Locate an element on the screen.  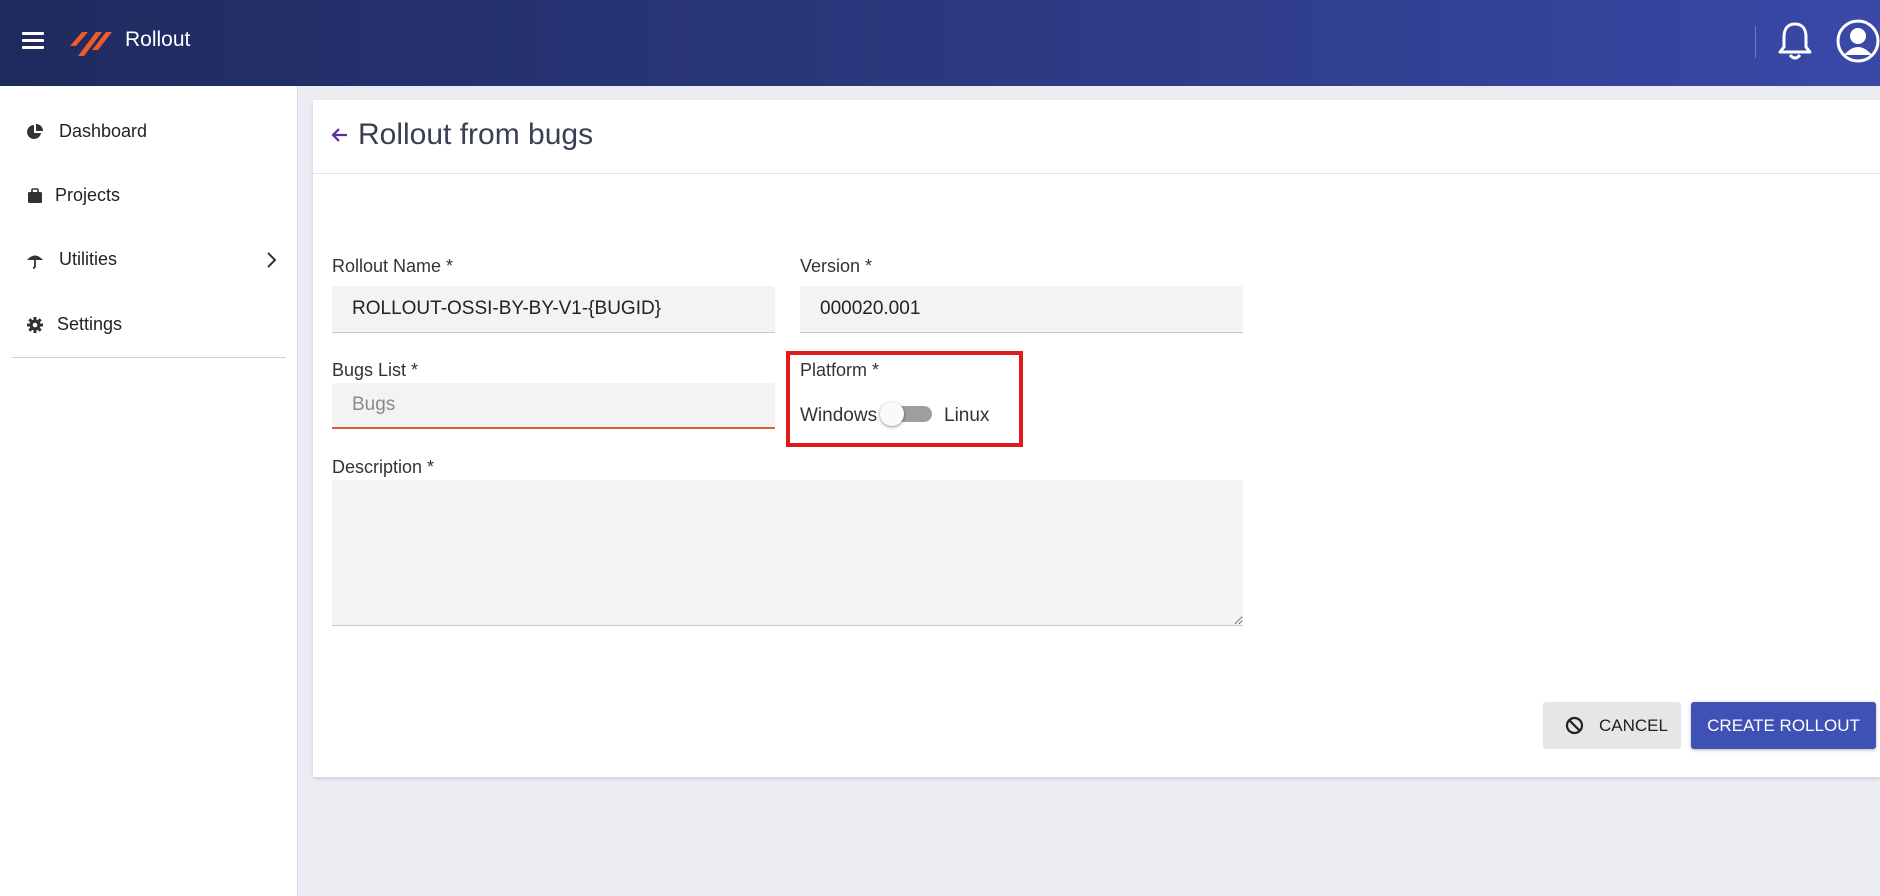
rollout-name-input is located at coordinates (553, 309).